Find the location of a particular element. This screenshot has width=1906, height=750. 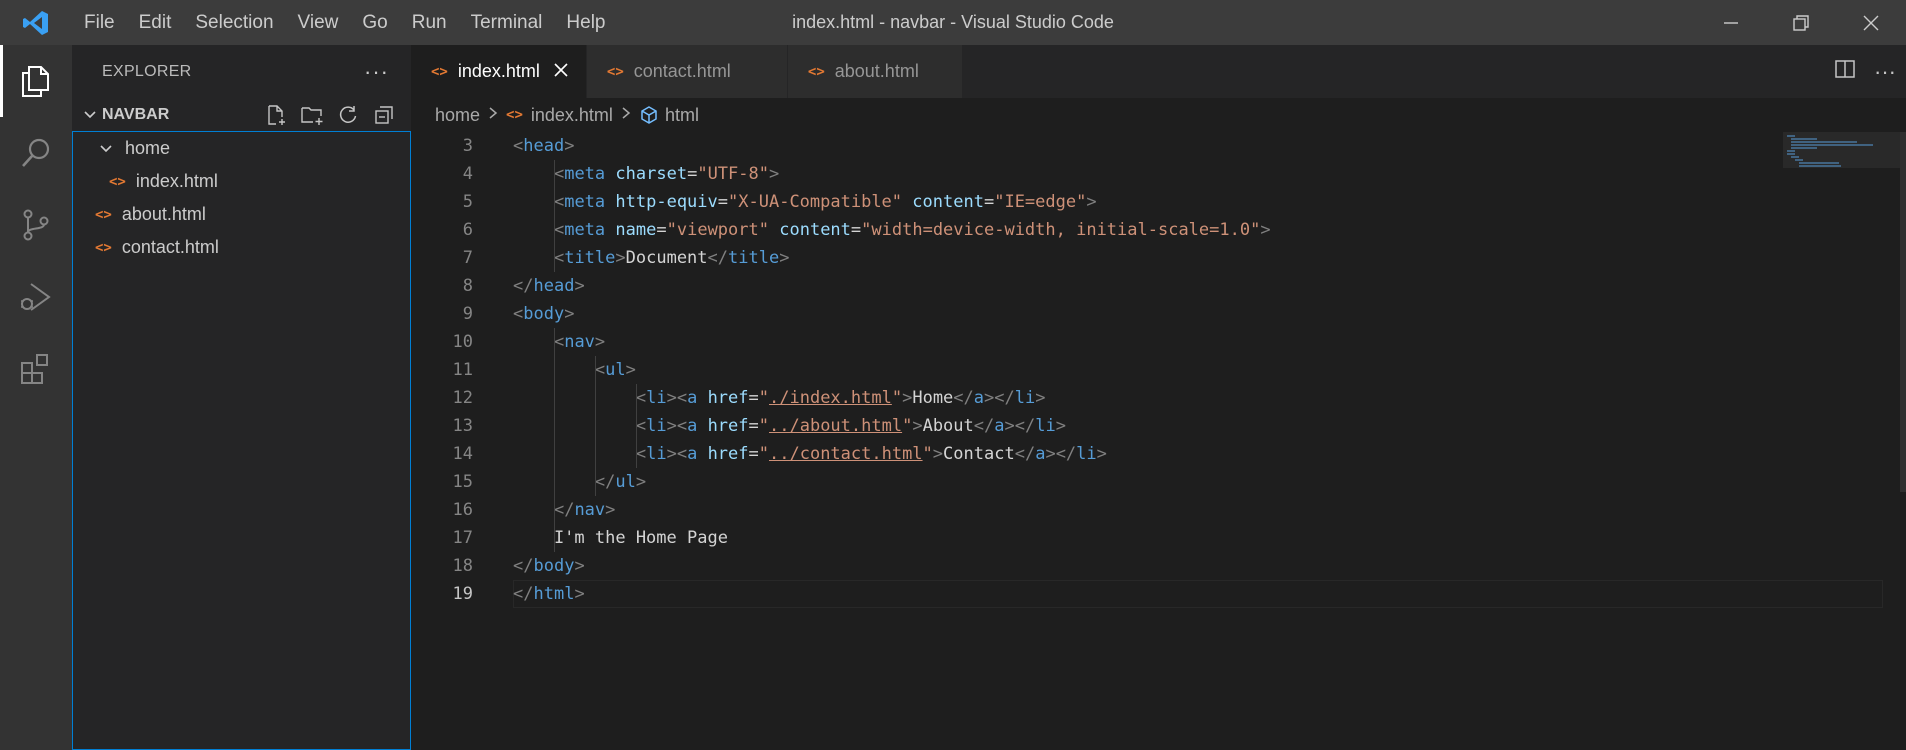

menu-view: View is located at coordinates (318, 22).